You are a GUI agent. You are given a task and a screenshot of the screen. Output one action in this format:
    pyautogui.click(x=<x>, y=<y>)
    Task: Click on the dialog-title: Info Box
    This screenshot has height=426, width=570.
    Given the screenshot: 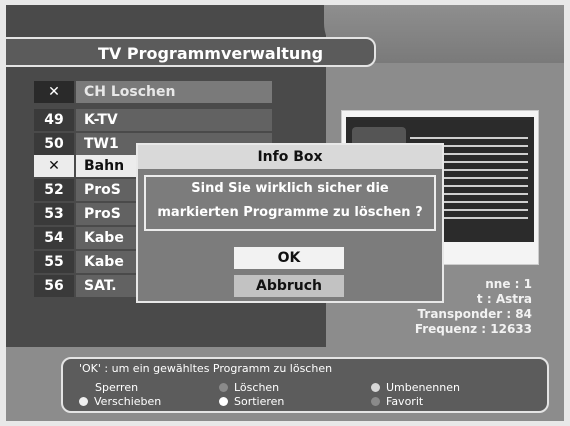 What is the action you would take?
    pyautogui.click(x=290, y=157)
    